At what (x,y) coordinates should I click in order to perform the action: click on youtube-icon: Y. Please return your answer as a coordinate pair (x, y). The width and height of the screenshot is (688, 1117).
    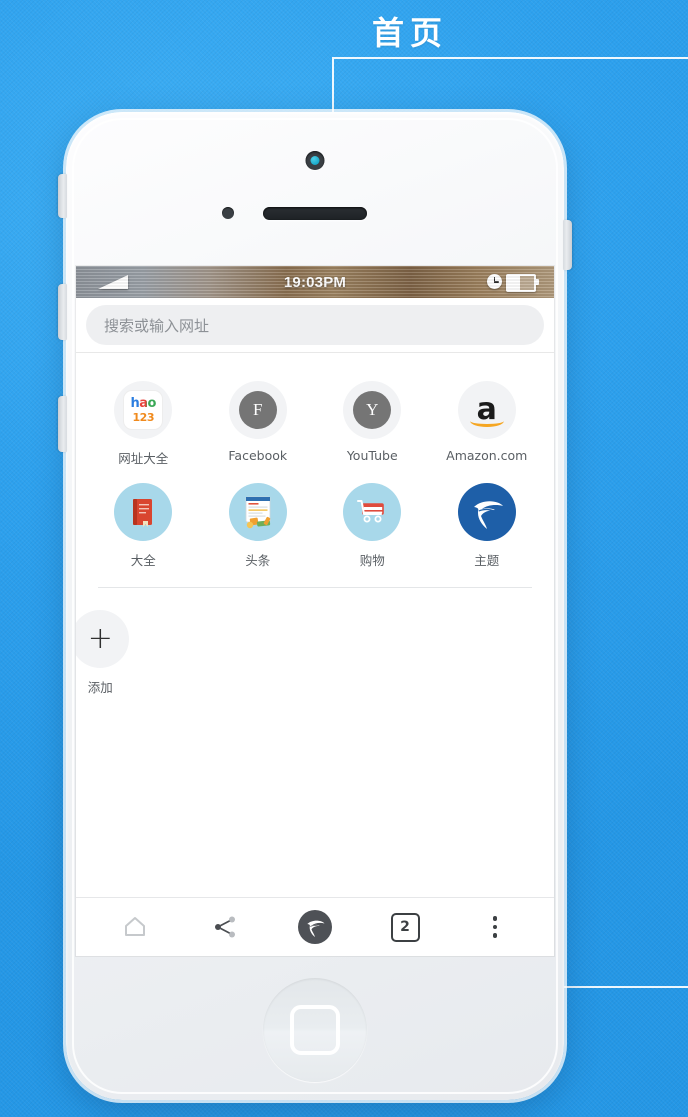
    Looking at the image, I should click on (372, 410).